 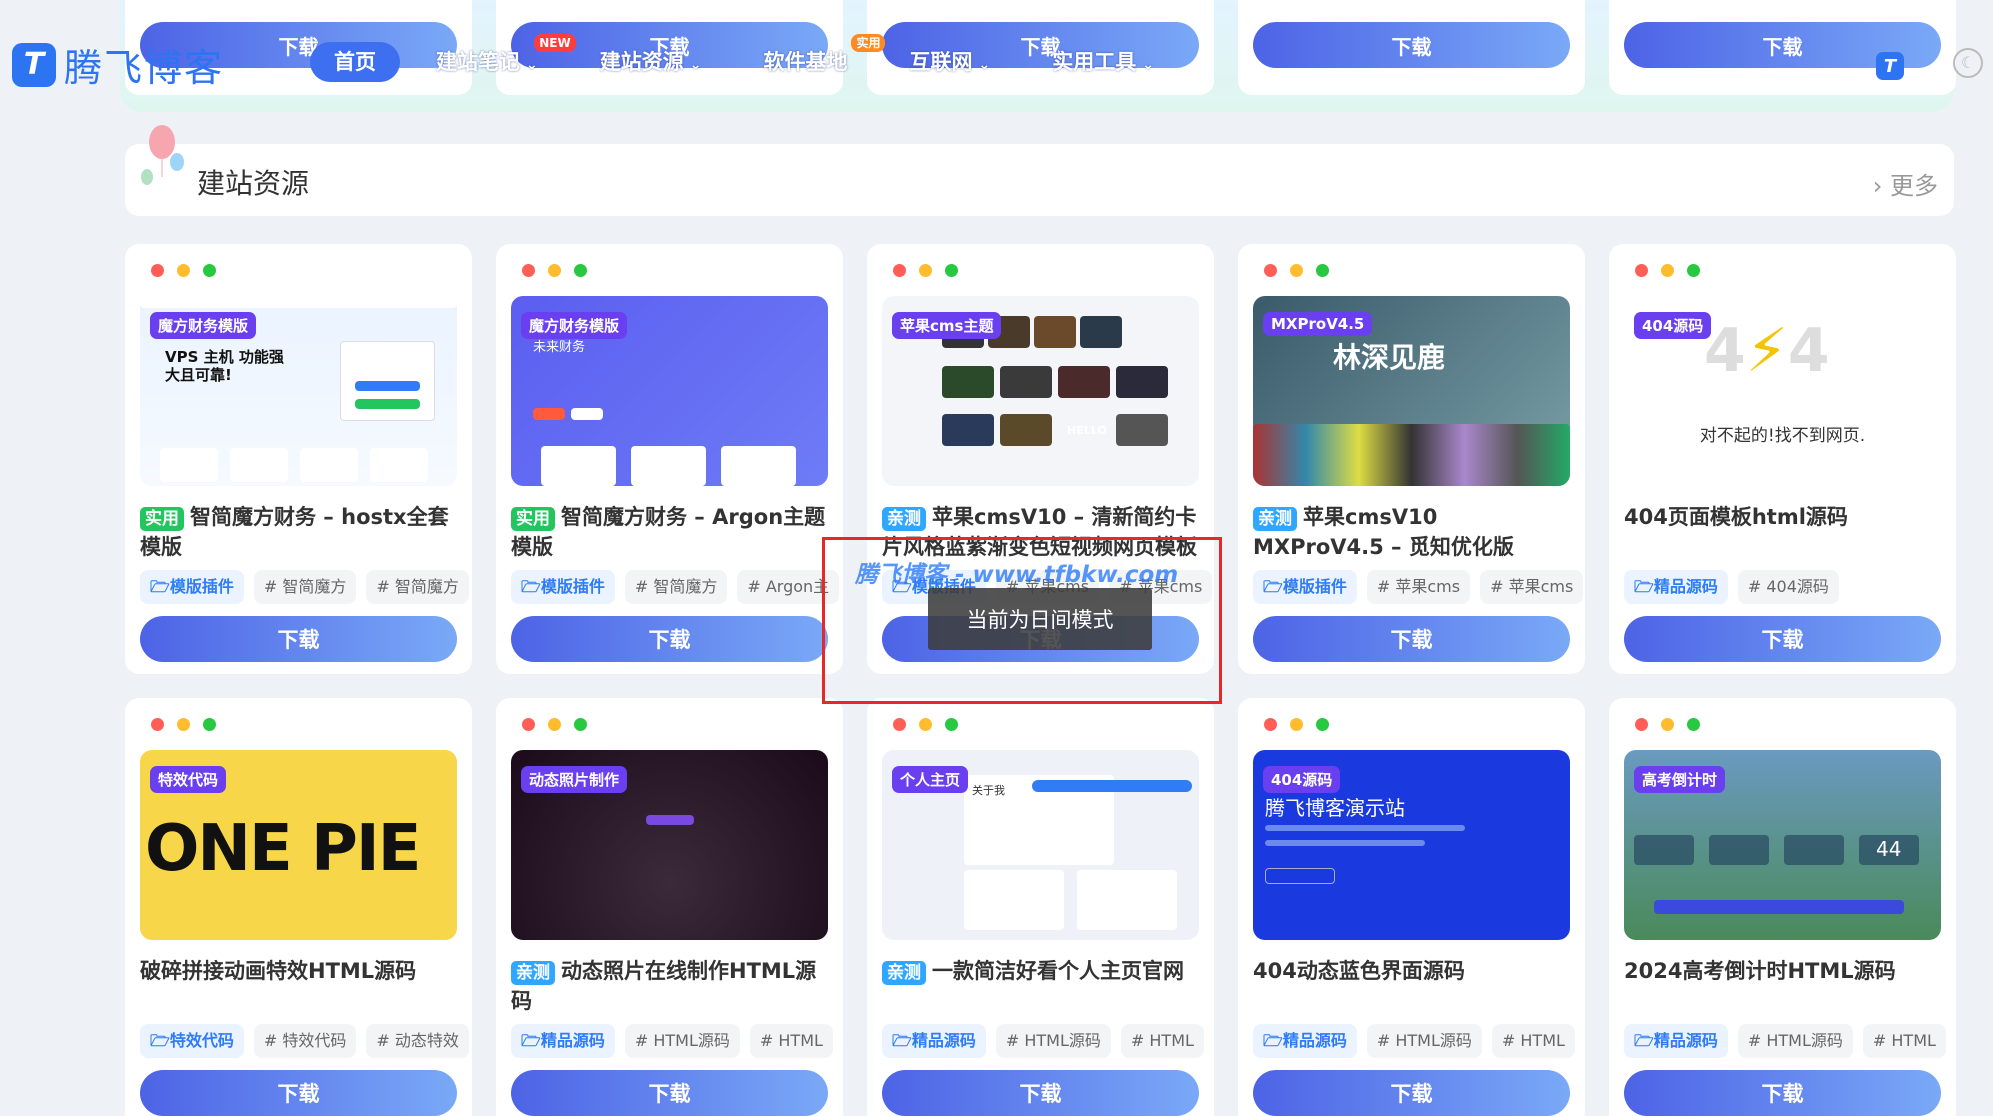 I want to click on tag-link: # 404源码, so click(x=1788, y=587).